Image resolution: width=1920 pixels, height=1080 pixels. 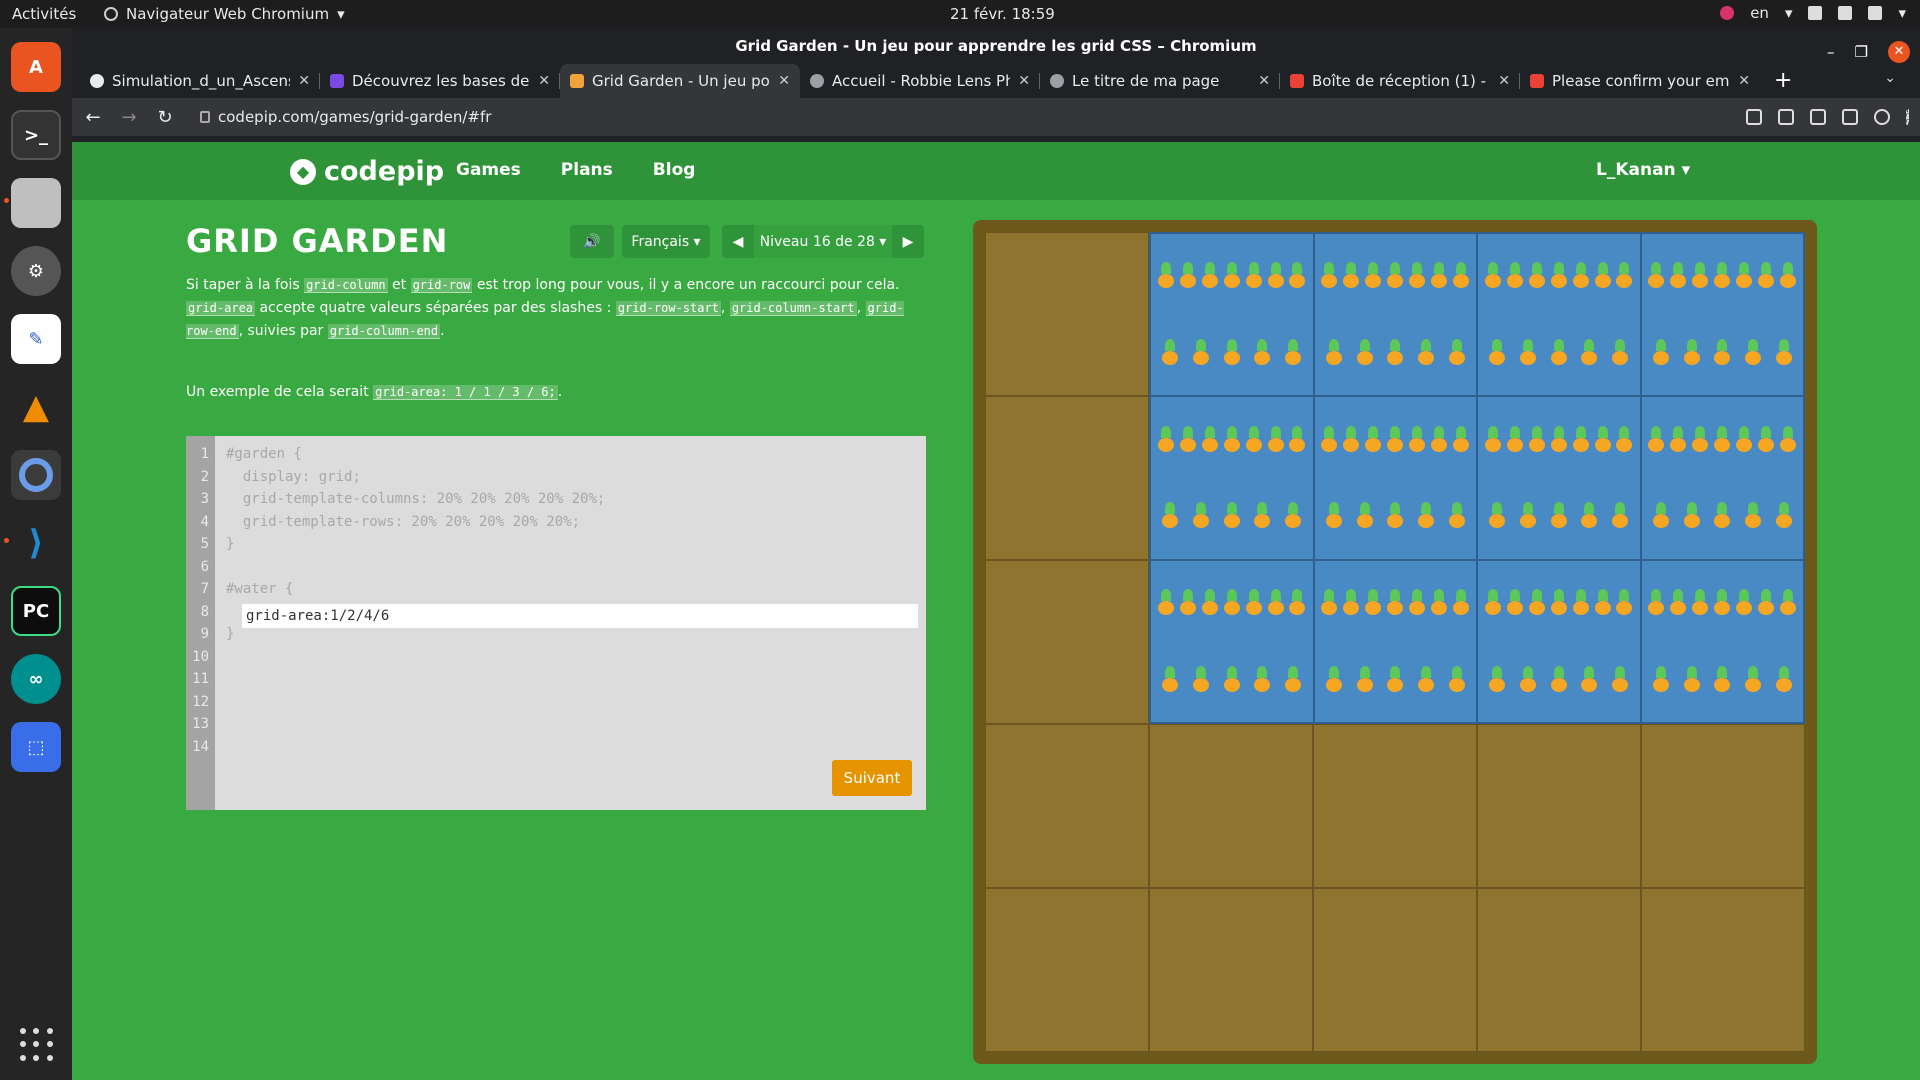 What do you see at coordinates (587, 170) in the screenshot?
I see `menu-plans: Plans` at bounding box center [587, 170].